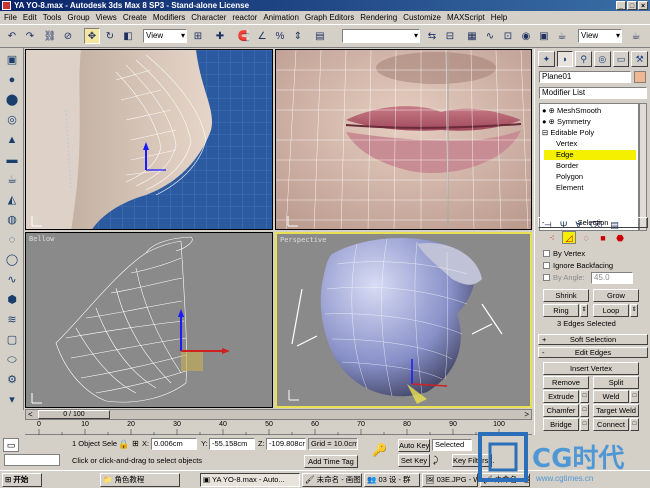 This screenshot has height=488, width=650. I want to click on selected-dropdown: Selected, so click(452, 445).